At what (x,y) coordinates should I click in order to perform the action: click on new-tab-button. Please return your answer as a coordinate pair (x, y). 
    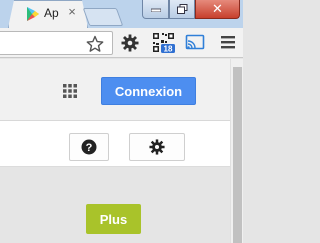
    Looking at the image, I should click on (103, 17).